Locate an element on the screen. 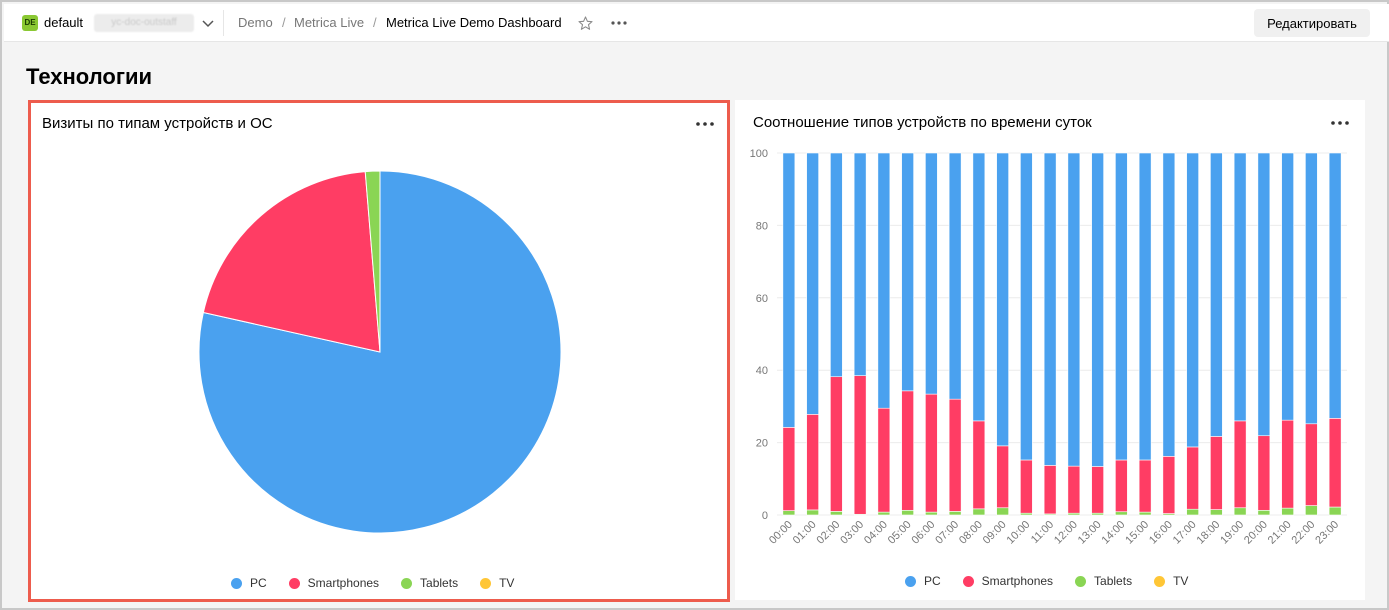 The image size is (1389, 610). x-tick-label: 02:00 is located at coordinates (829, 533).